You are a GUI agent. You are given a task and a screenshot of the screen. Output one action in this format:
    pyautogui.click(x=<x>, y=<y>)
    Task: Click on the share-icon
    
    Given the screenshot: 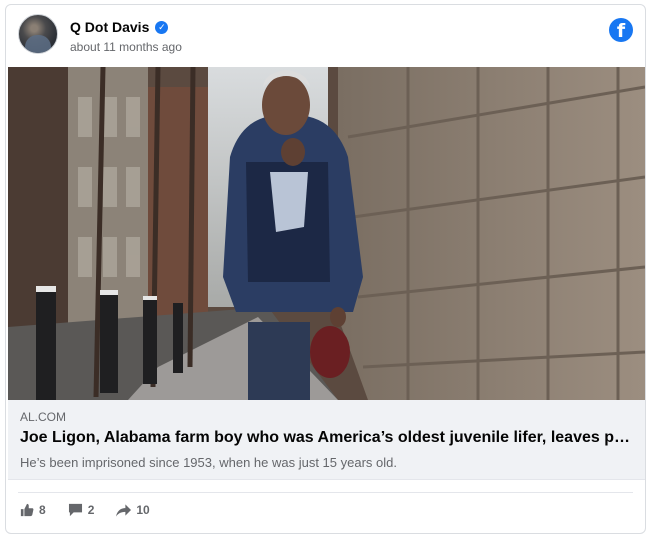 What is the action you would take?
    pyautogui.click(x=124, y=510)
    